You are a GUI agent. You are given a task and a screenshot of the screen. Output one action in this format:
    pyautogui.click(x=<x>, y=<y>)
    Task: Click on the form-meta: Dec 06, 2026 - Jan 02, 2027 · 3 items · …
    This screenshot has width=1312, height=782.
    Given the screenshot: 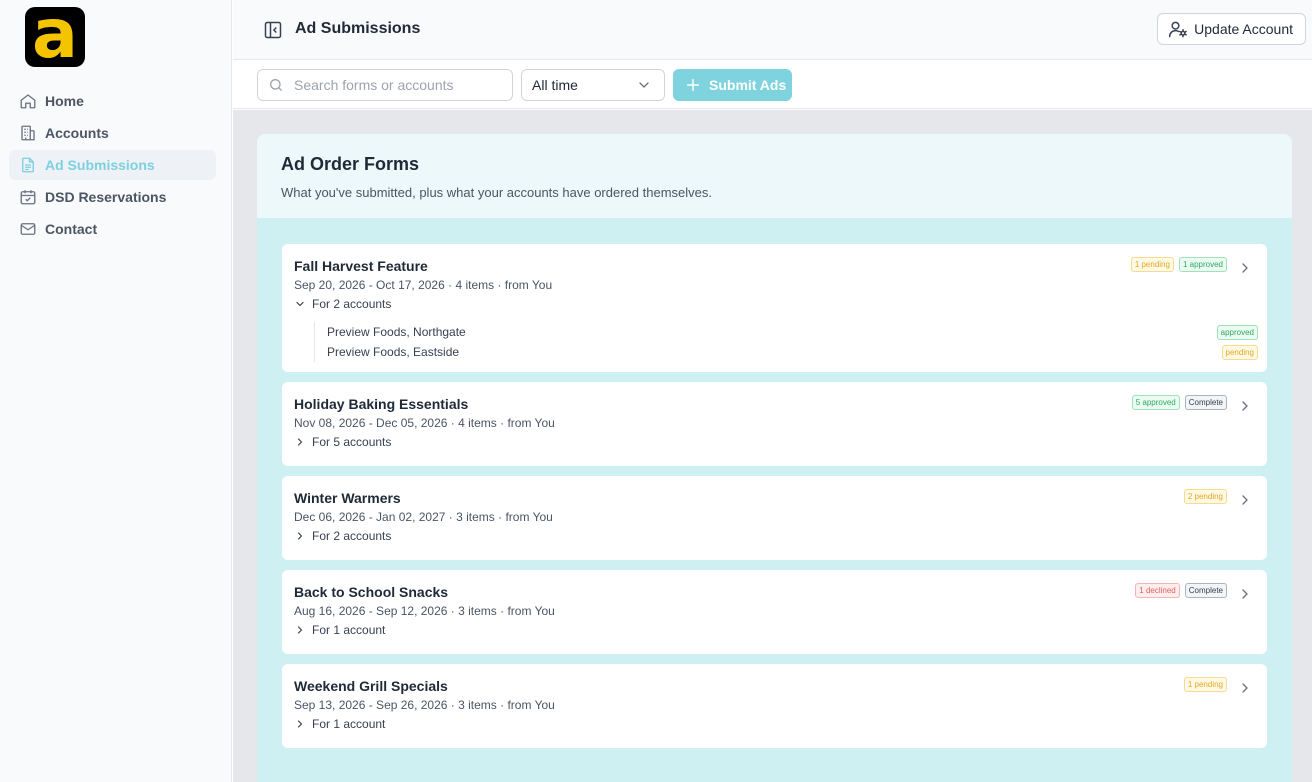 What is the action you would take?
    pyautogui.click(x=423, y=517)
    